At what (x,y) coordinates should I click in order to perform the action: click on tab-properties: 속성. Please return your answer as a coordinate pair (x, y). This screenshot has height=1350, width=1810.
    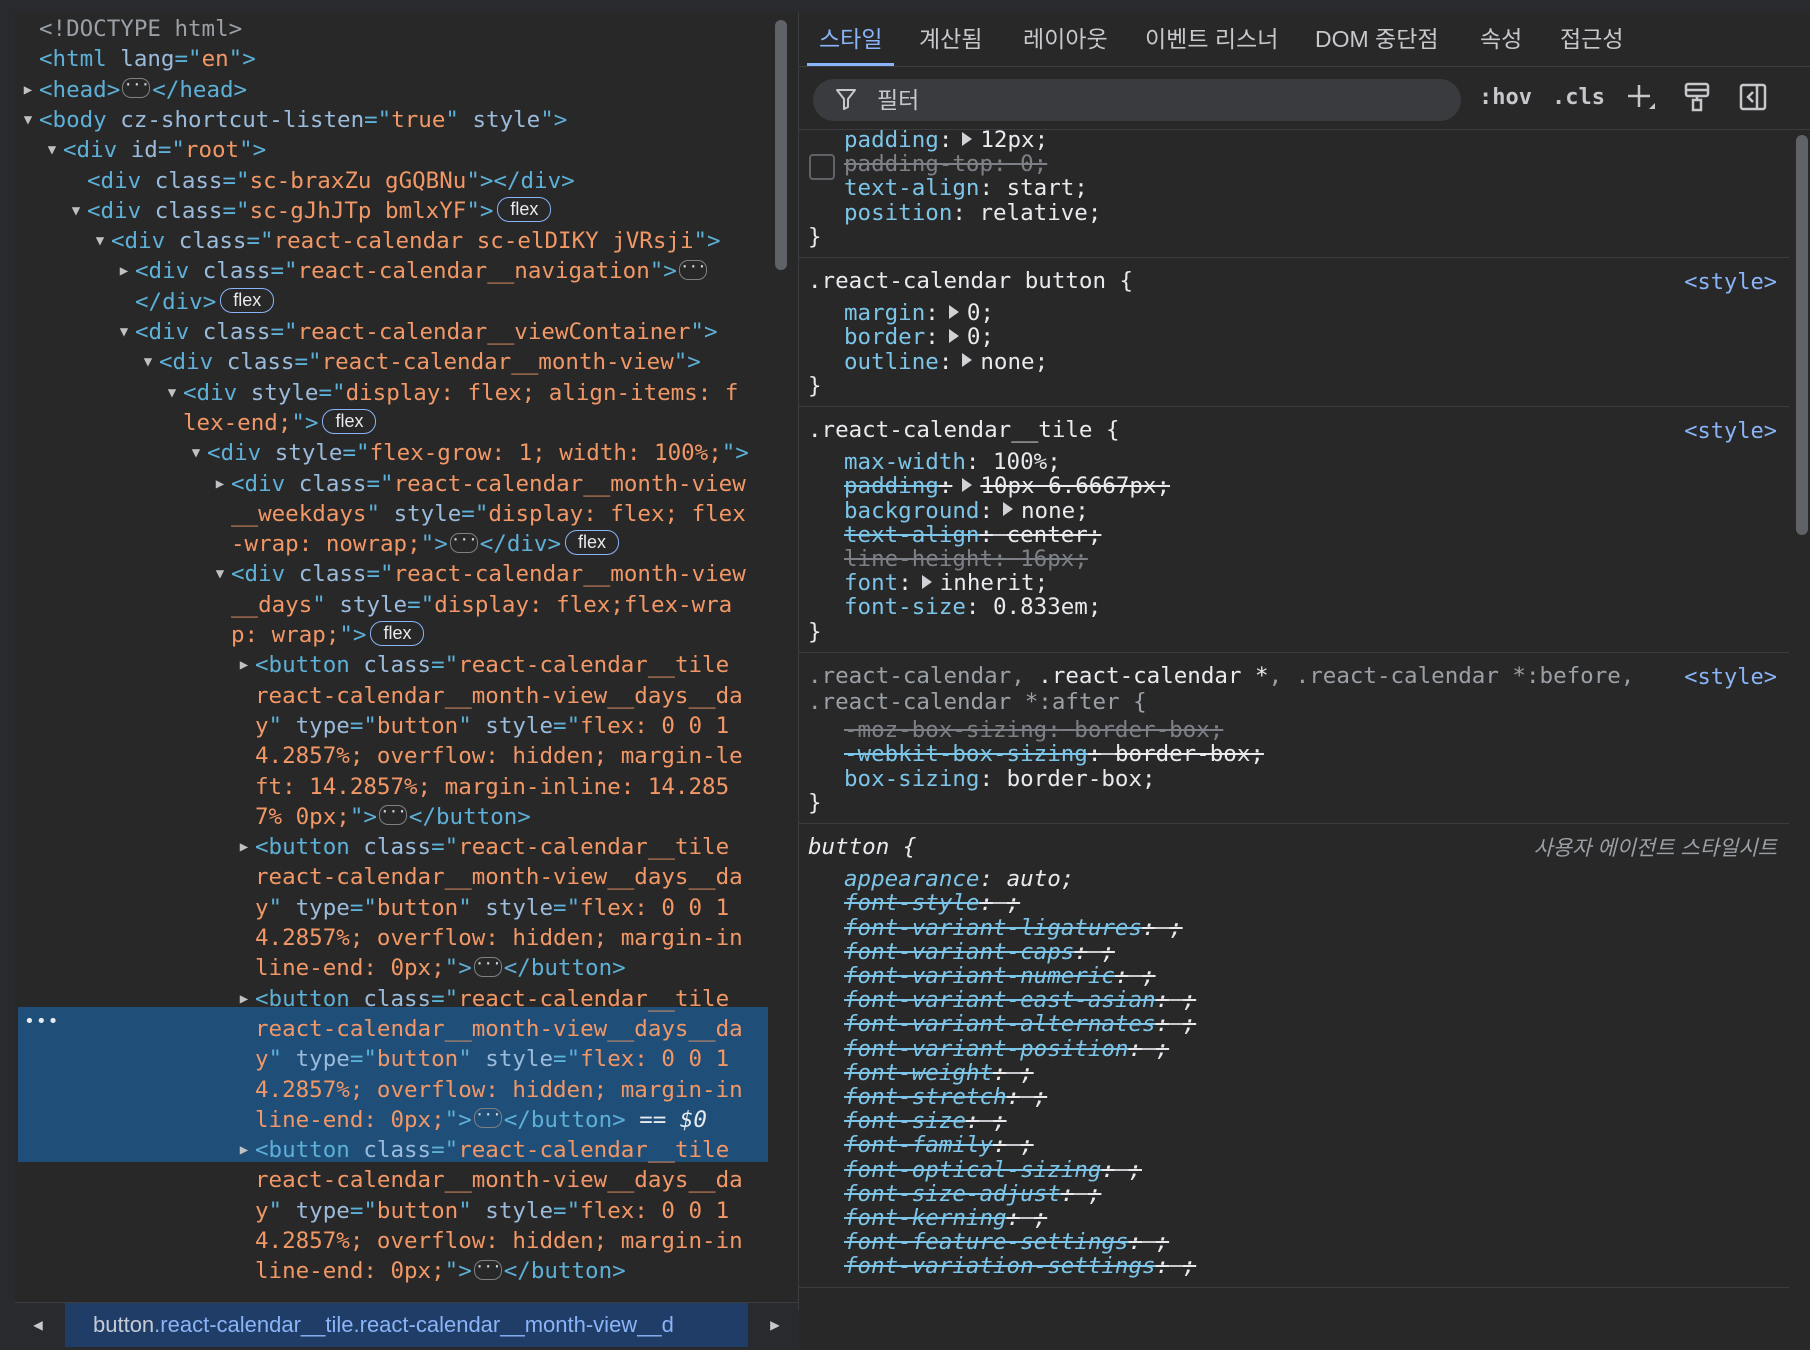
    Looking at the image, I should click on (1501, 39).